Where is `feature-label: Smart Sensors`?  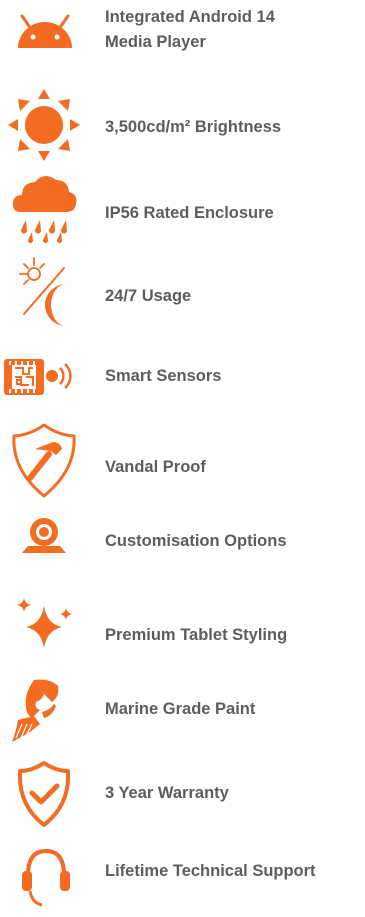
feature-label: Smart Sensors is located at coordinates (163, 376).